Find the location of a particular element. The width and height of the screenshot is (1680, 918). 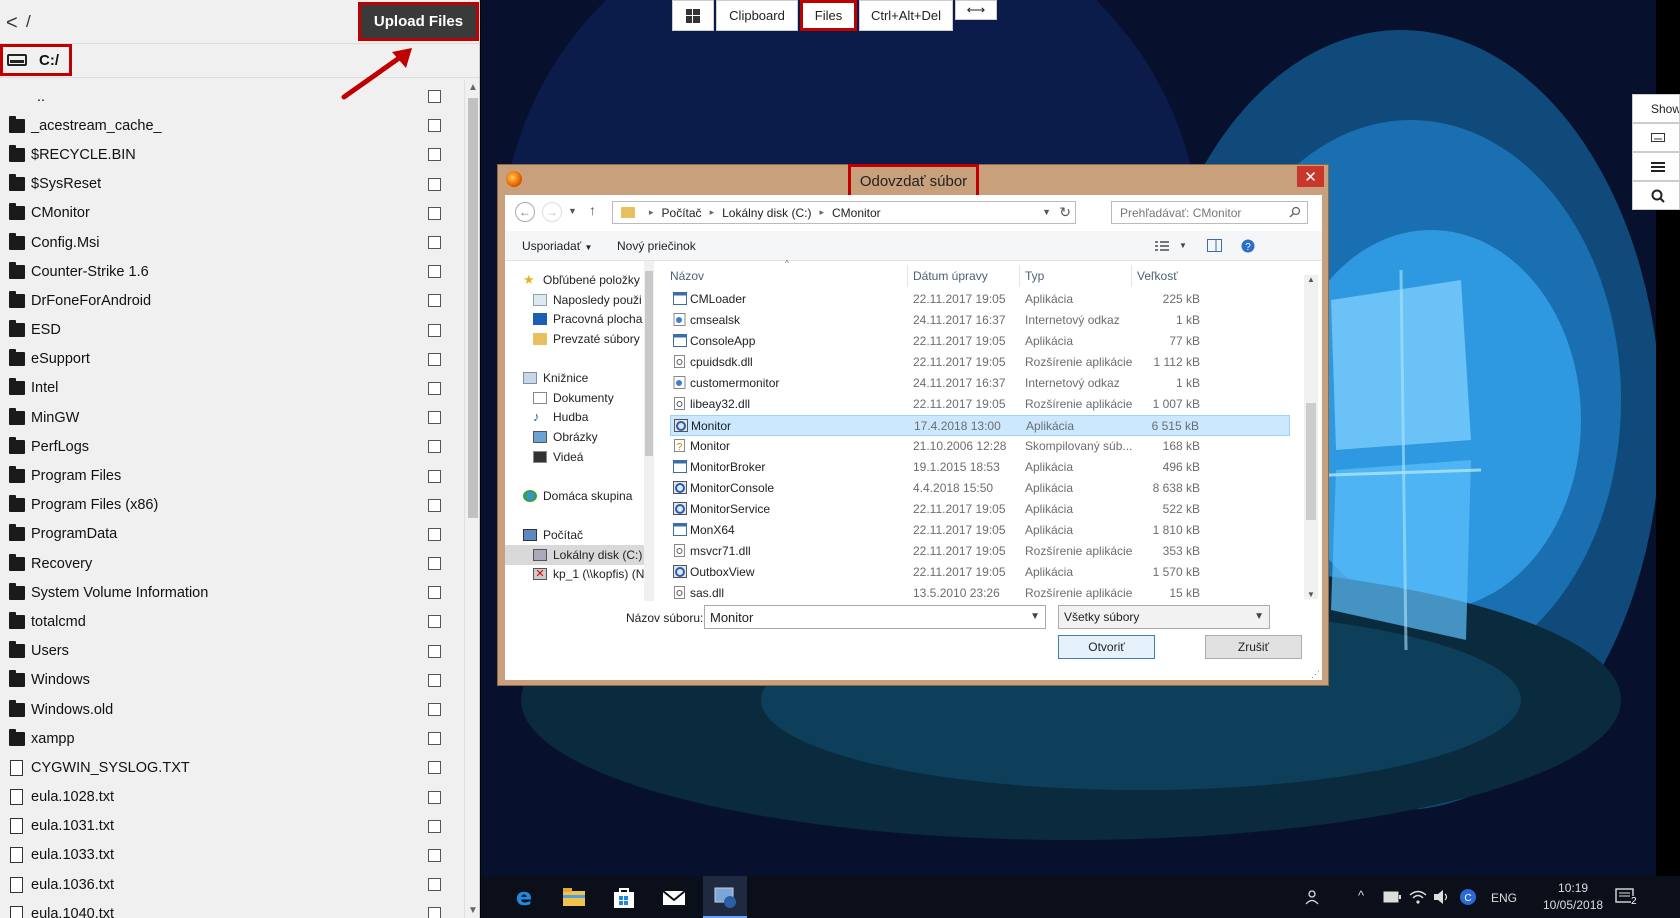

refresh-icon: ↻ is located at coordinates (1065, 212).